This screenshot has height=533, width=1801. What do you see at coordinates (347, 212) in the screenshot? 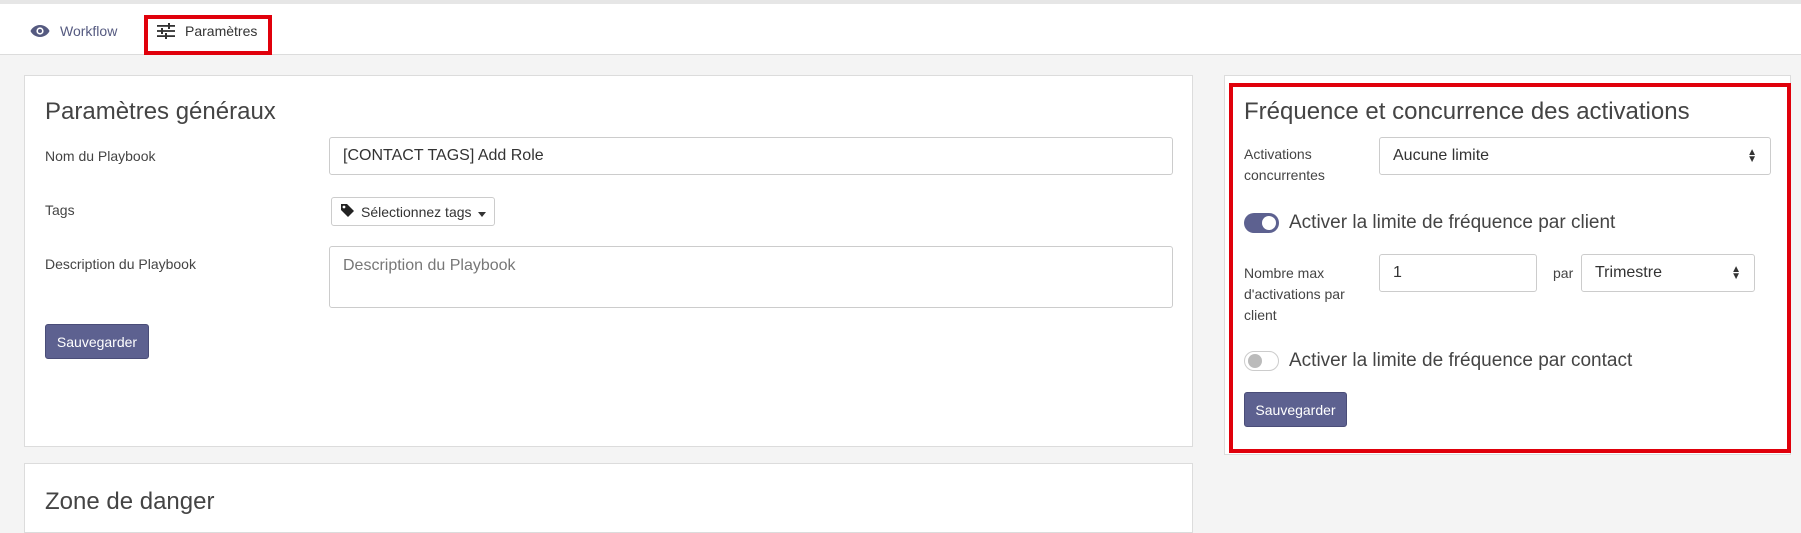
I see `tag-icon` at bounding box center [347, 212].